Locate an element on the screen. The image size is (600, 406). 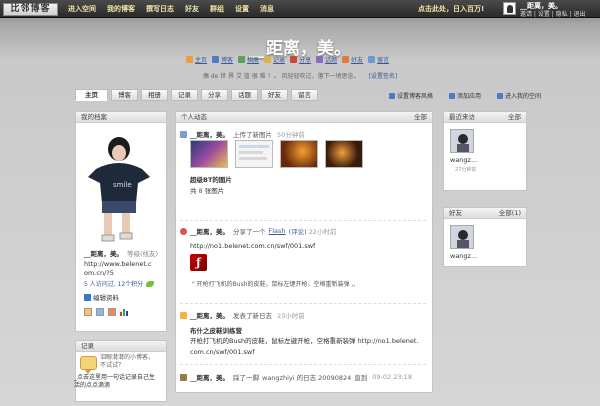
plus-icon is located at coordinates (452, 95).